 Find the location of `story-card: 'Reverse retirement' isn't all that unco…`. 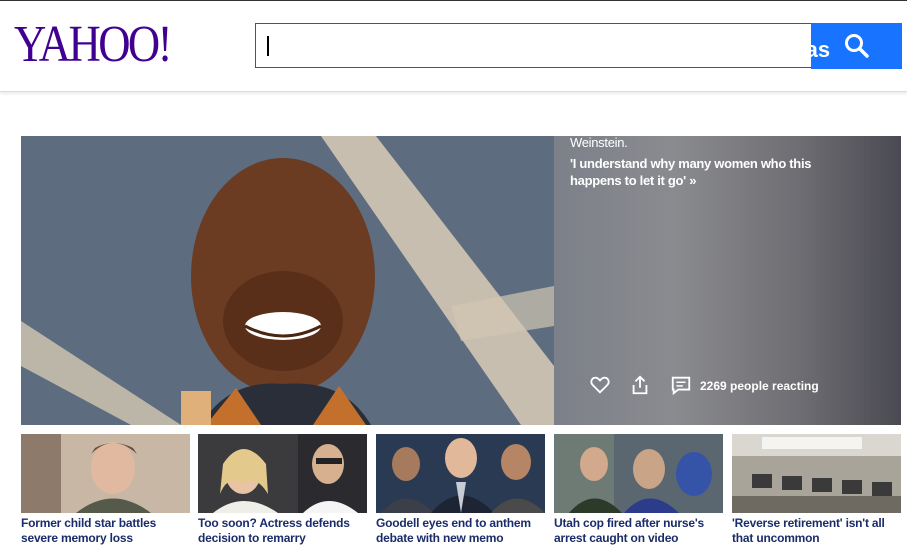

story-card: 'Reverse retirement' isn't all that unco… is located at coordinates (816, 490).